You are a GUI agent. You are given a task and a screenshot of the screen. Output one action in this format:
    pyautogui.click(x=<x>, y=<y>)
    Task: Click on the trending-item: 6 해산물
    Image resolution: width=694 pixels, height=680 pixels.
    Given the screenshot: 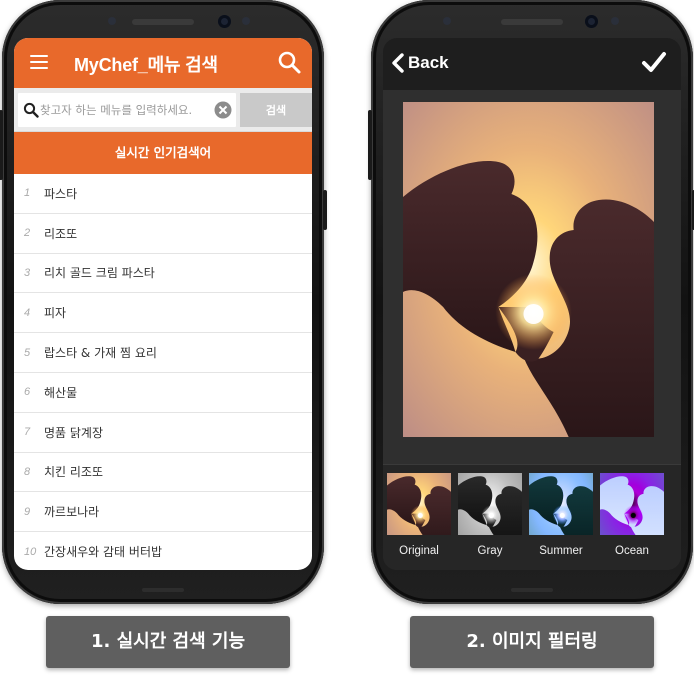 What is the action you would take?
    pyautogui.click(x=163, y=393)
    